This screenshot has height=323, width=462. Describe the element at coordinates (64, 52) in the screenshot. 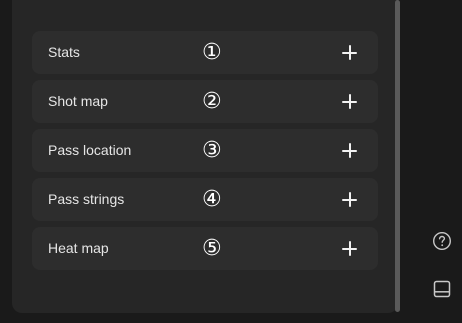

I see `list-item-label: Stats` at that location.